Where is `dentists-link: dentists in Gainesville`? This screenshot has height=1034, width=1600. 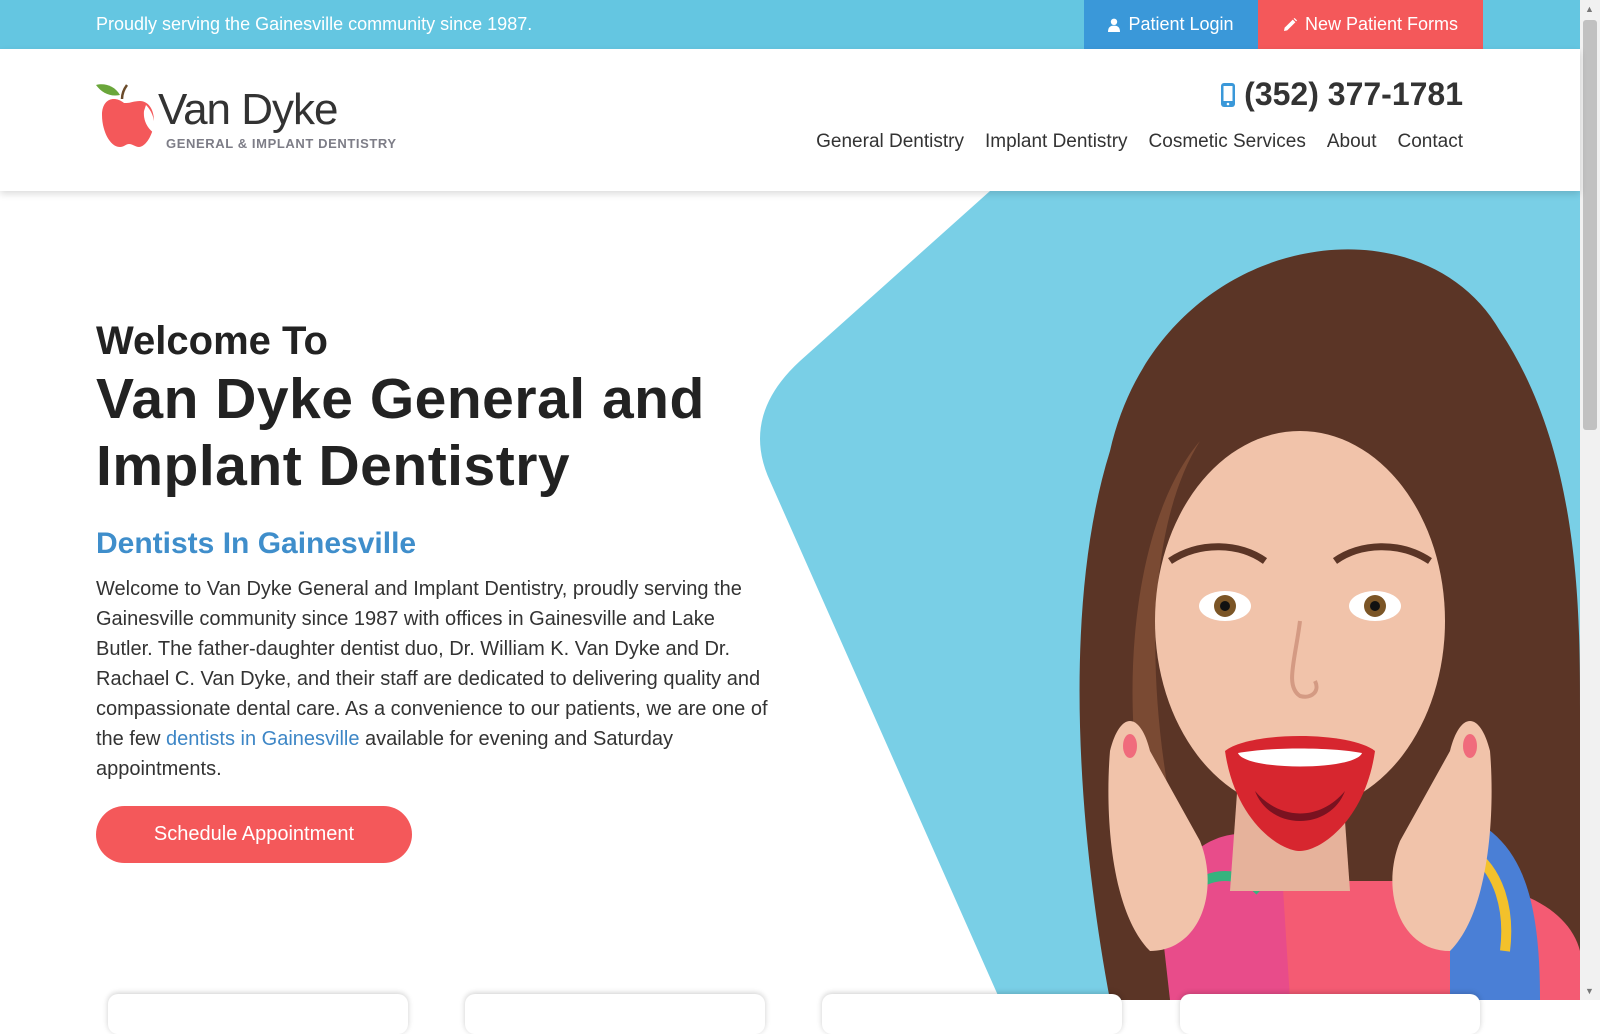
dentists-link: dentists in Gainesville is located at coordinates (262, 739).